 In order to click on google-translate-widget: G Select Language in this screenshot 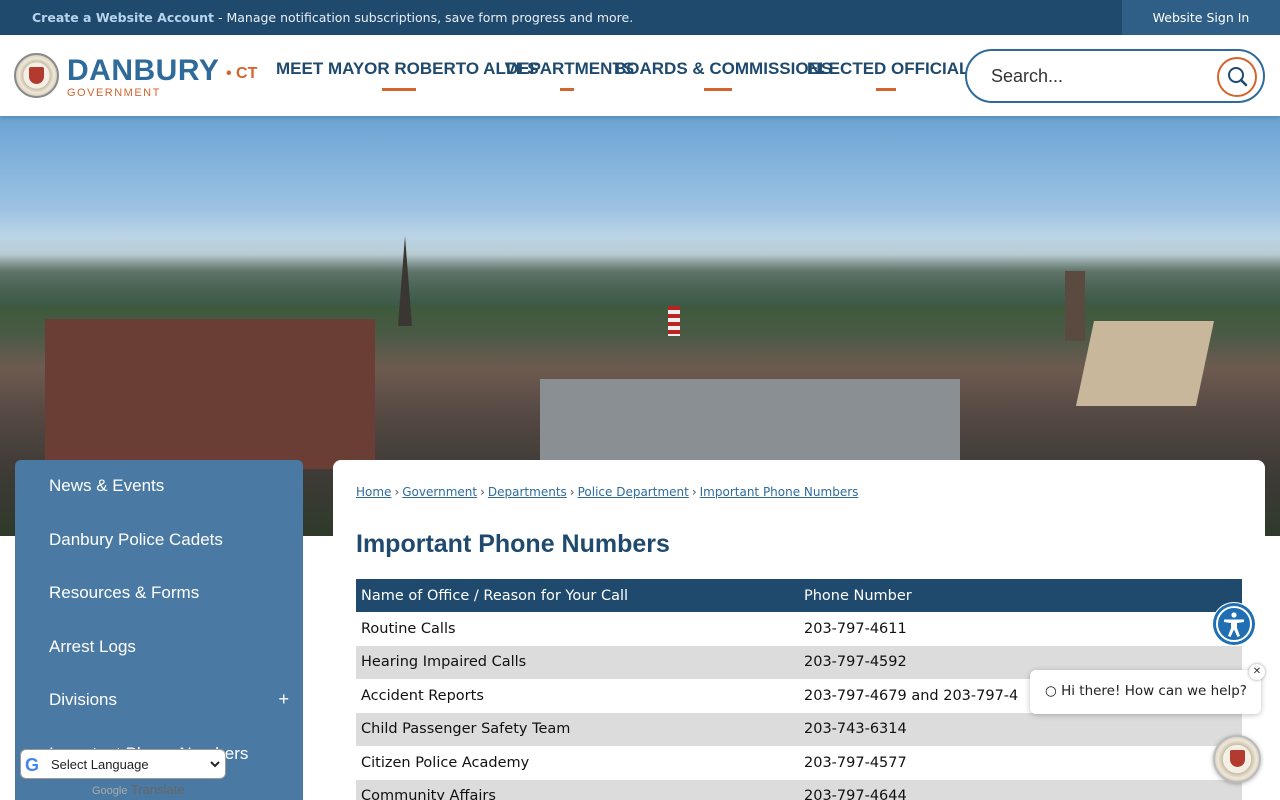, I will do `click(123, 764)`.